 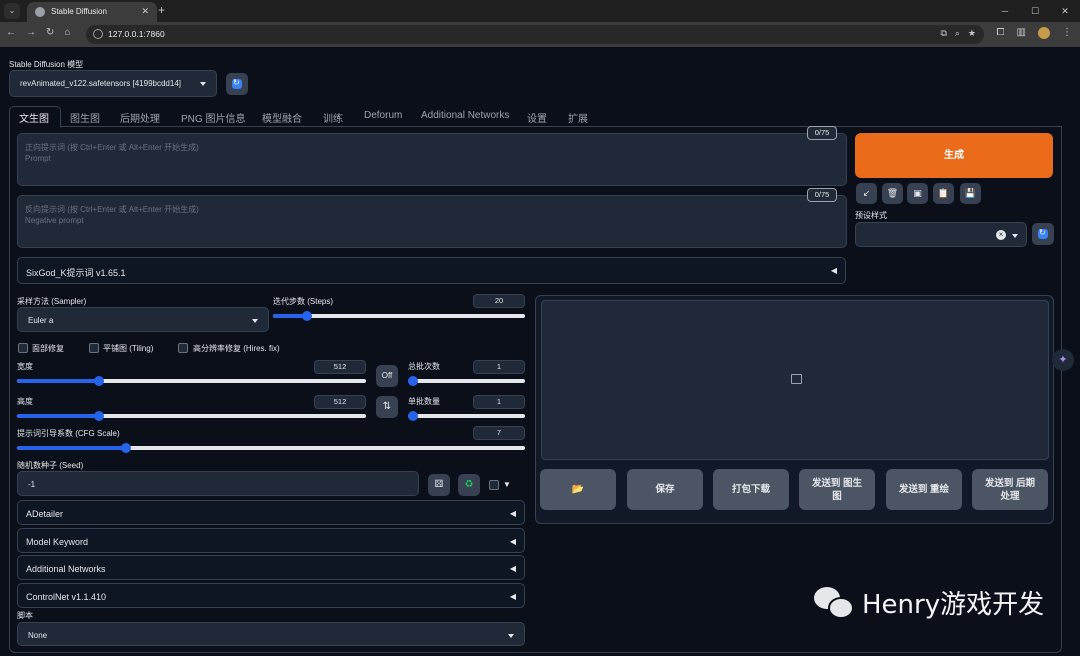 What do you see at coordinates (25, 615) in the screenshot?
I see `script-label: 脚本` at bounding box center [25, 615].